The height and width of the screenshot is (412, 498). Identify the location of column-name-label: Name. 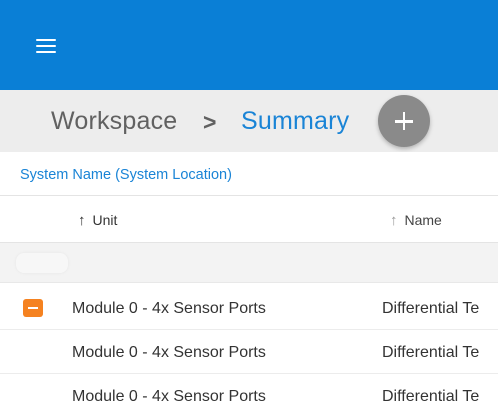
(423, 220).